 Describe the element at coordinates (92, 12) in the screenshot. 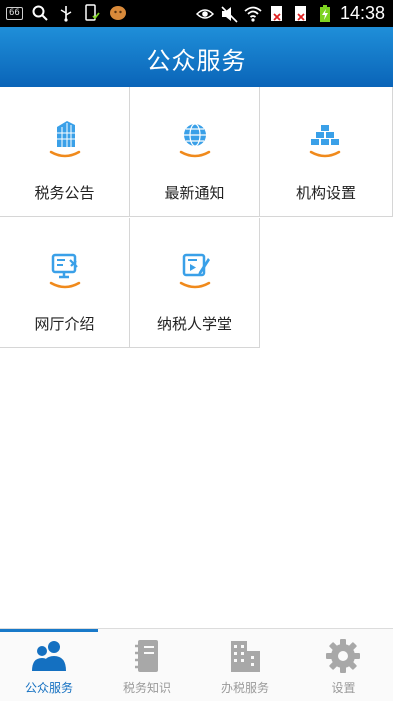

I see `phone-check-icon` at that location.